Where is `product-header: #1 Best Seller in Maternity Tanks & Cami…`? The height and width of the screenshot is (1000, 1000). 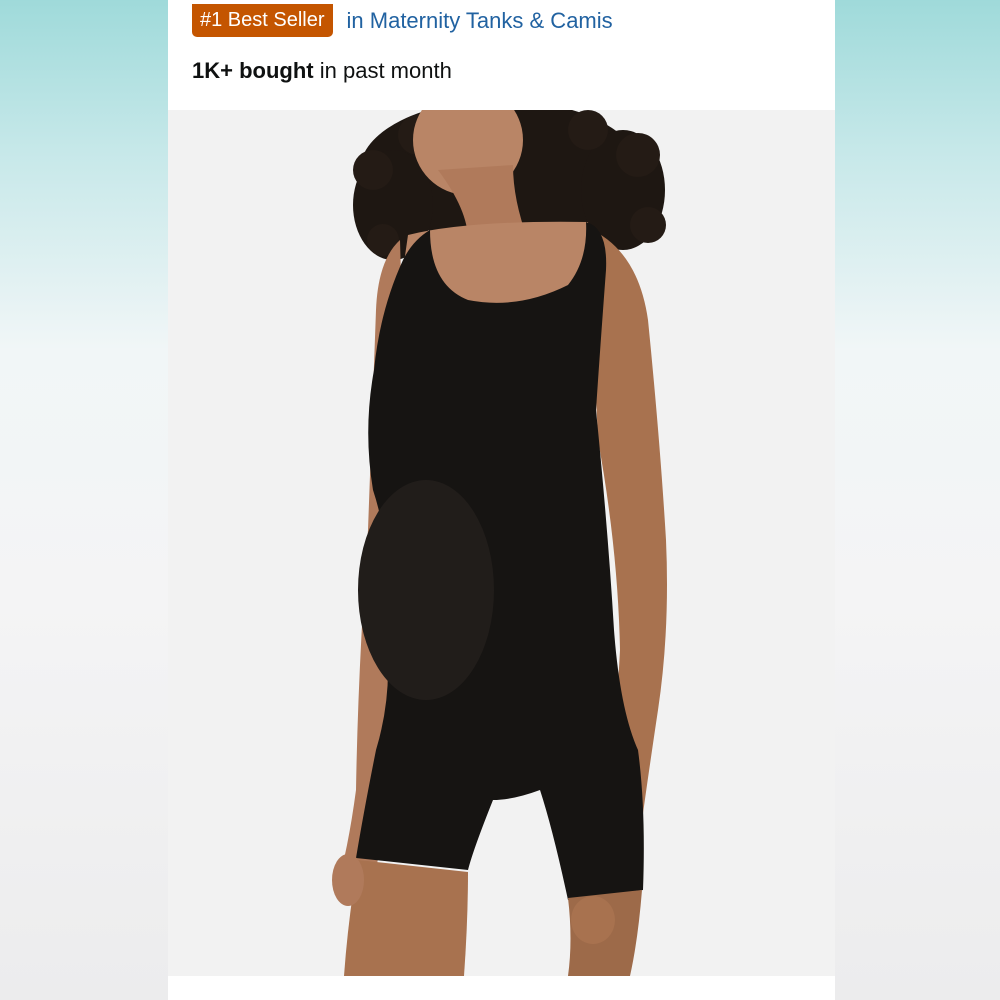 product-header: #1 Best Seller in Maternity Tanks & Cami… is located at coordinates (501, 55).